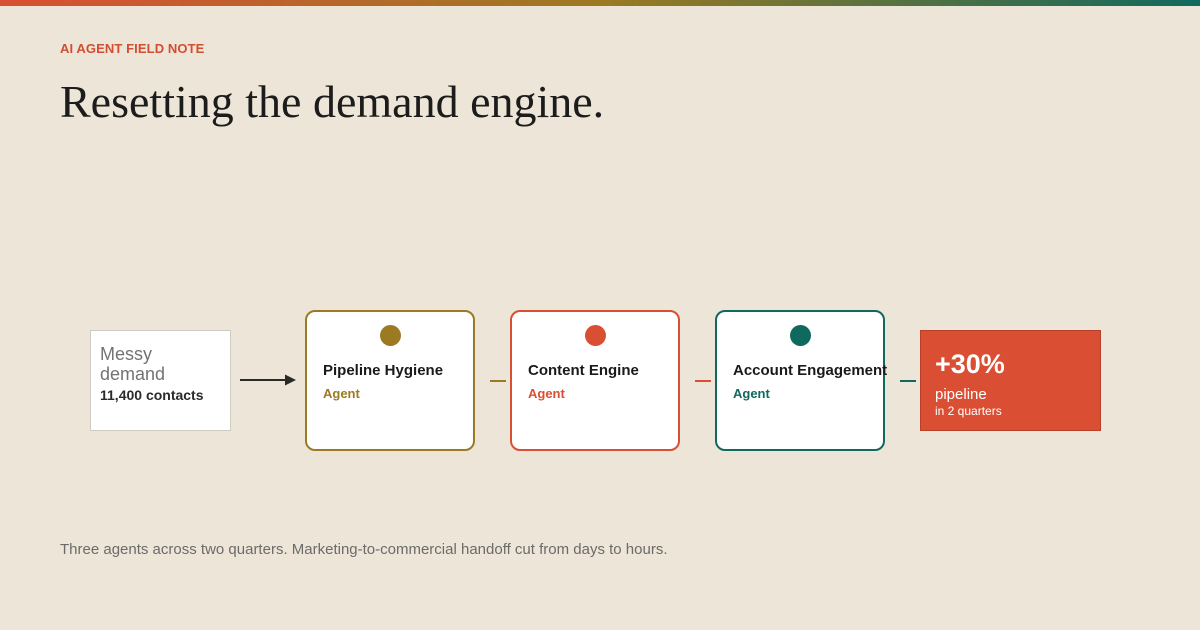  I want to click on eyebrow-label: AI AGENT FIELD NOTE, so click(132, 48).